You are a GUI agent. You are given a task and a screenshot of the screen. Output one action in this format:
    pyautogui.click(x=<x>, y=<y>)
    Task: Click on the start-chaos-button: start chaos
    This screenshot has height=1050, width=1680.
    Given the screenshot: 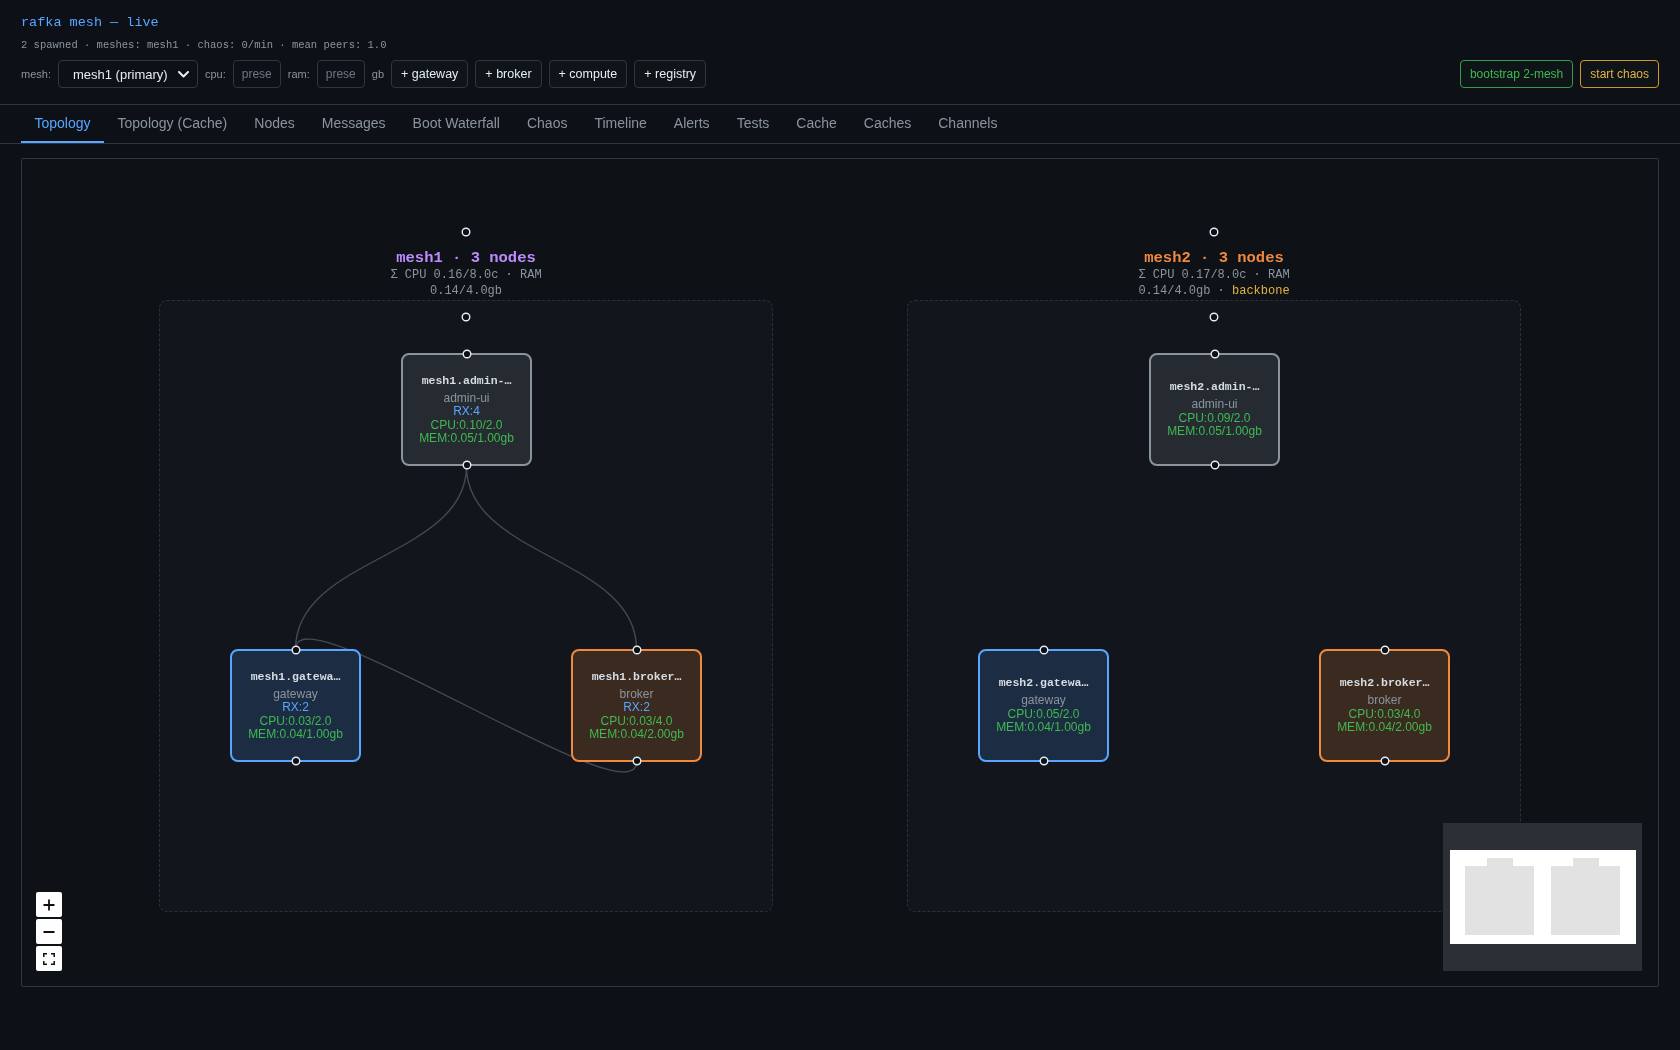 What is the action you would take?
    pyautogui.click(x=1619, y=74)
    